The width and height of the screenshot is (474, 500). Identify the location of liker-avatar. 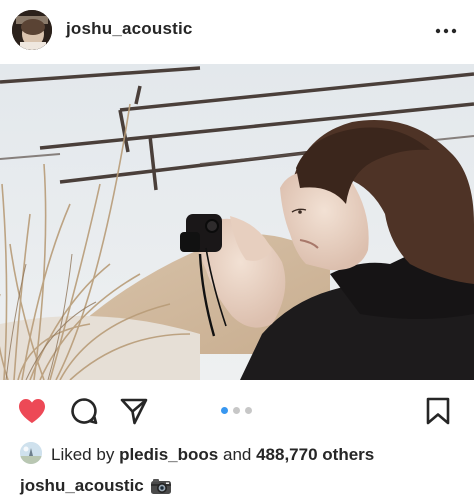
(31, 453).